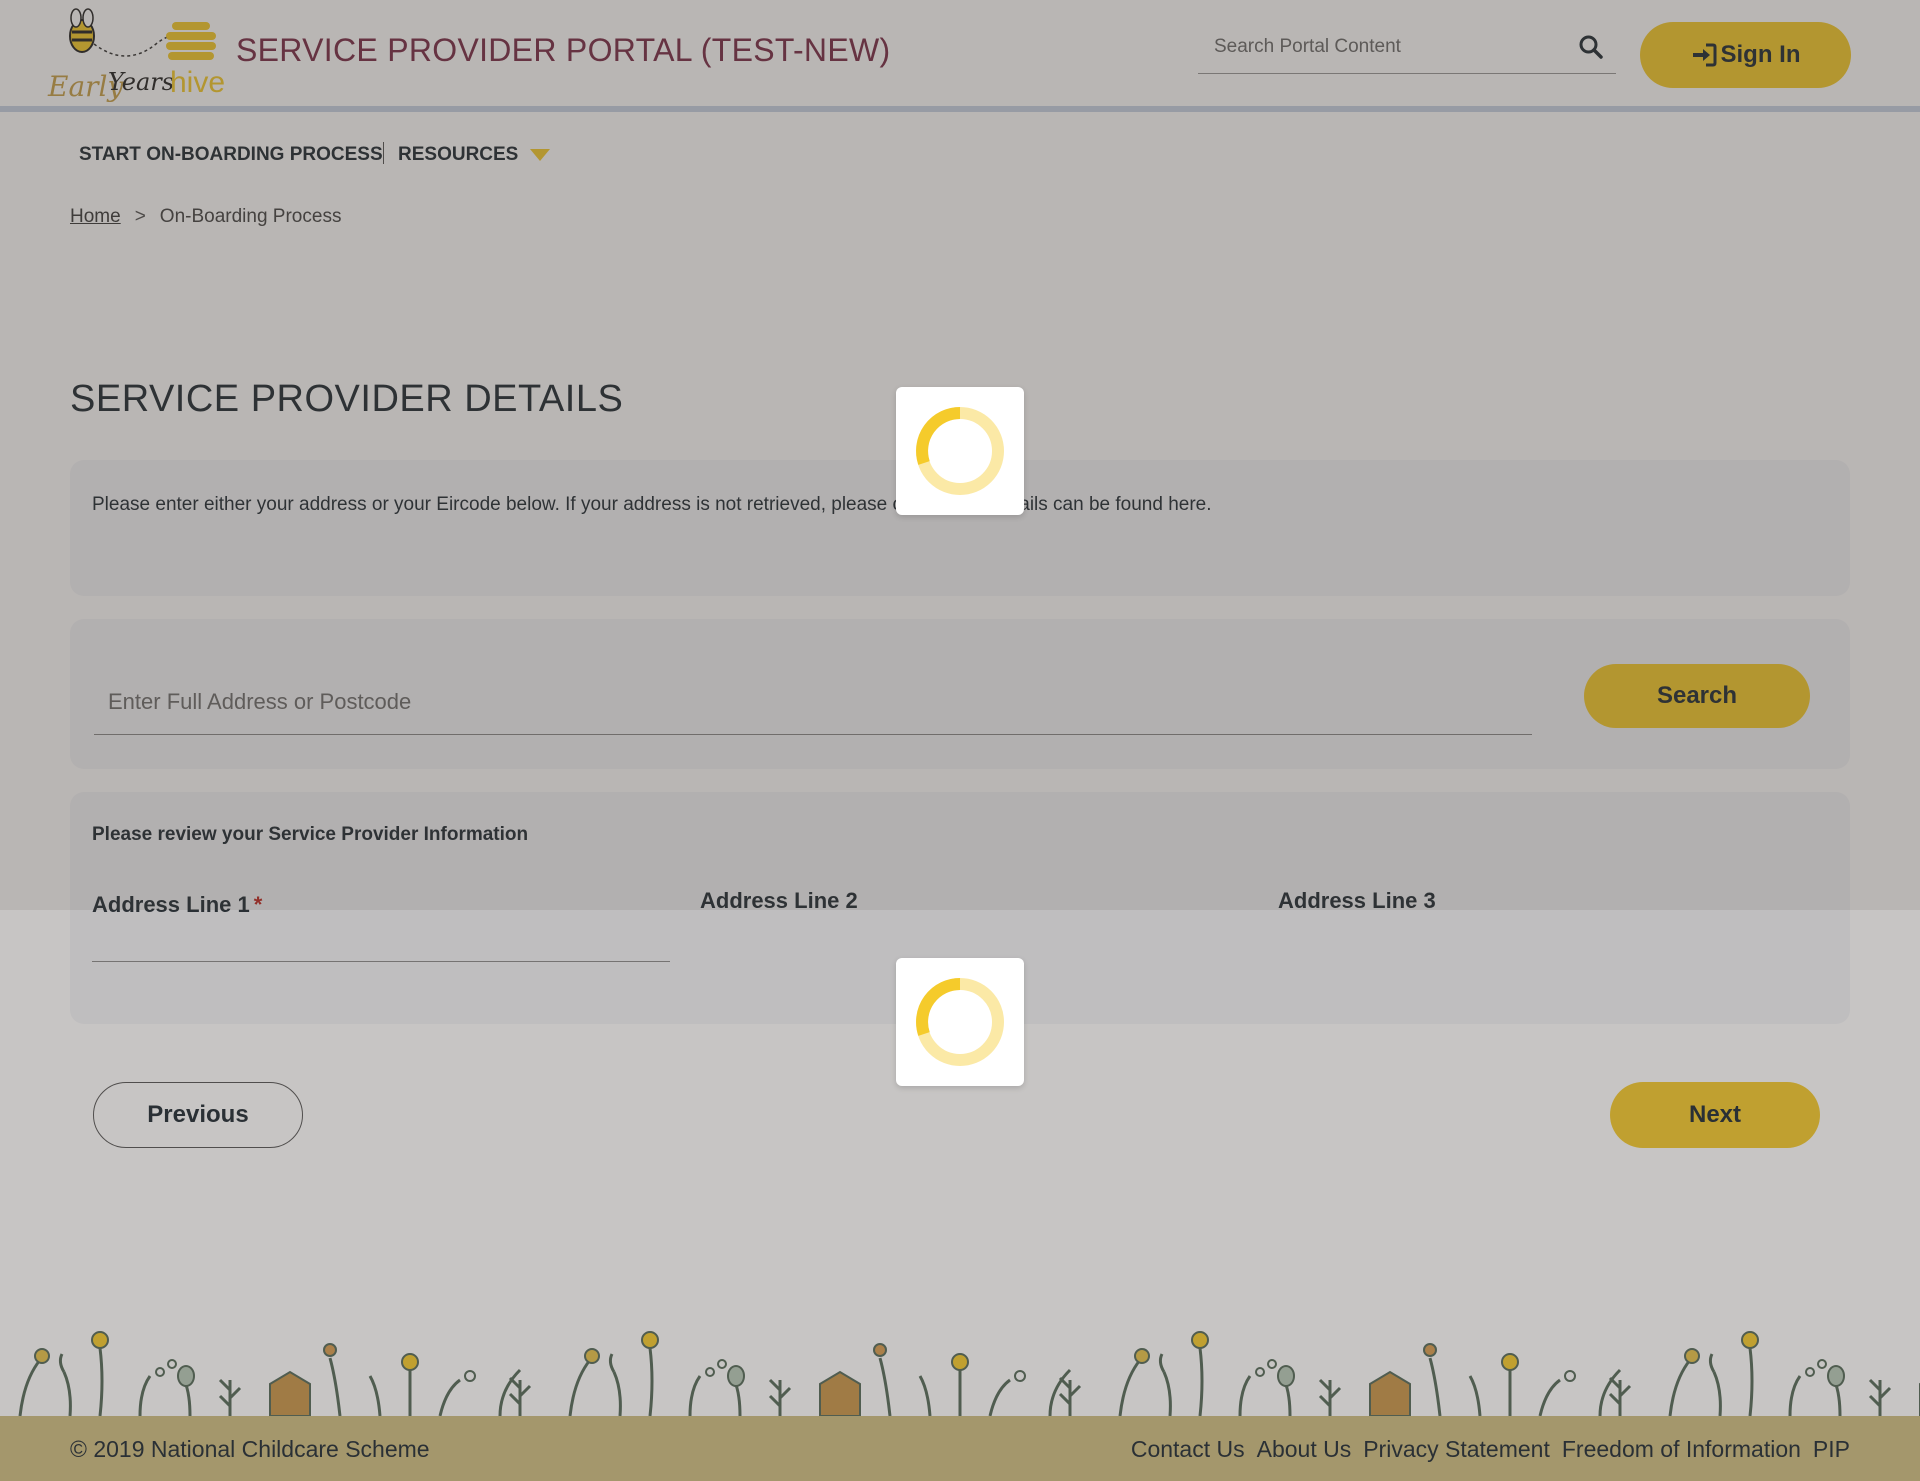  I want to click on loading-spinner-bottom, so click(960, 1022).